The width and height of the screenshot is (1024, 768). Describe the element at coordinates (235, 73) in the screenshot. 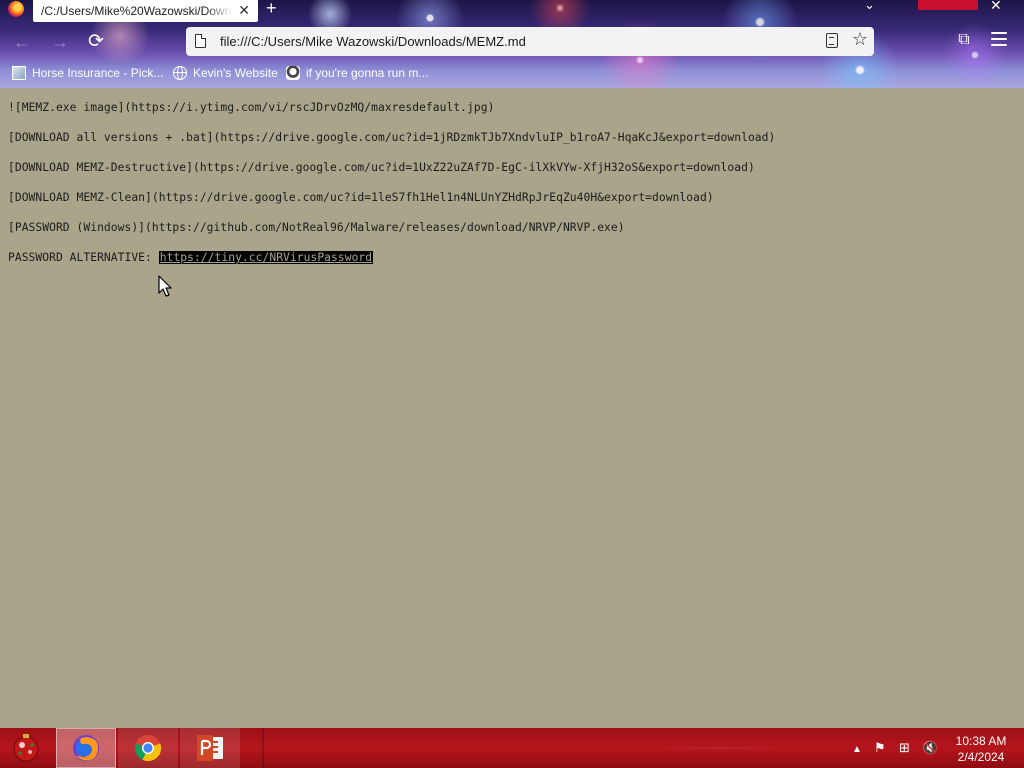

I see `bookmark-label: Kevin's Website` at that location.